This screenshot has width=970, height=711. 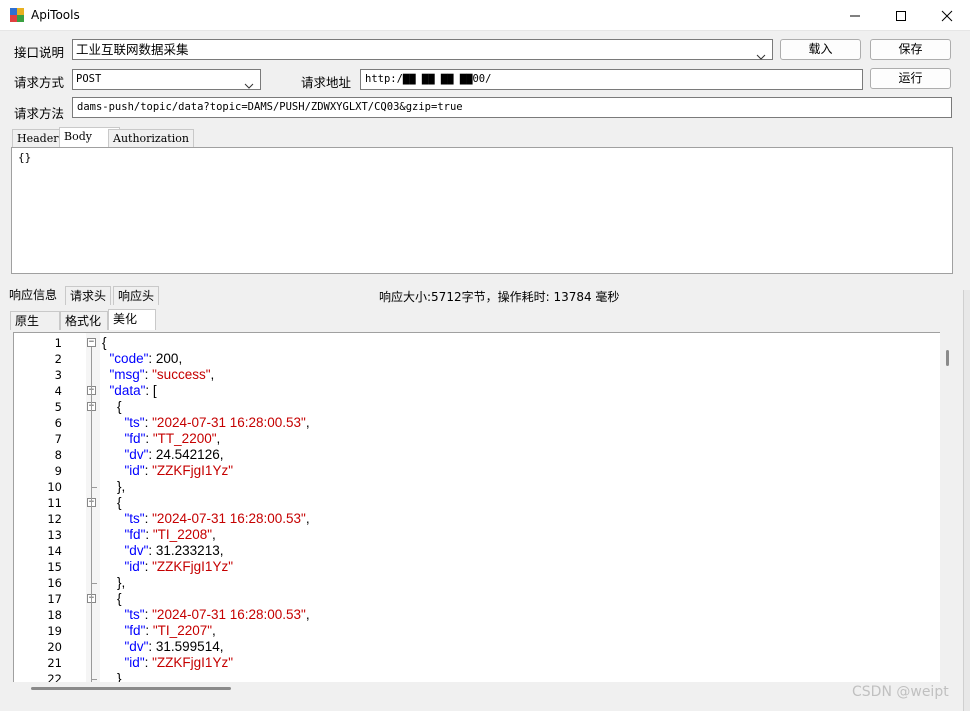 I want to click on request-tabs: Header Body Authorization, so click(x=162, y=137).